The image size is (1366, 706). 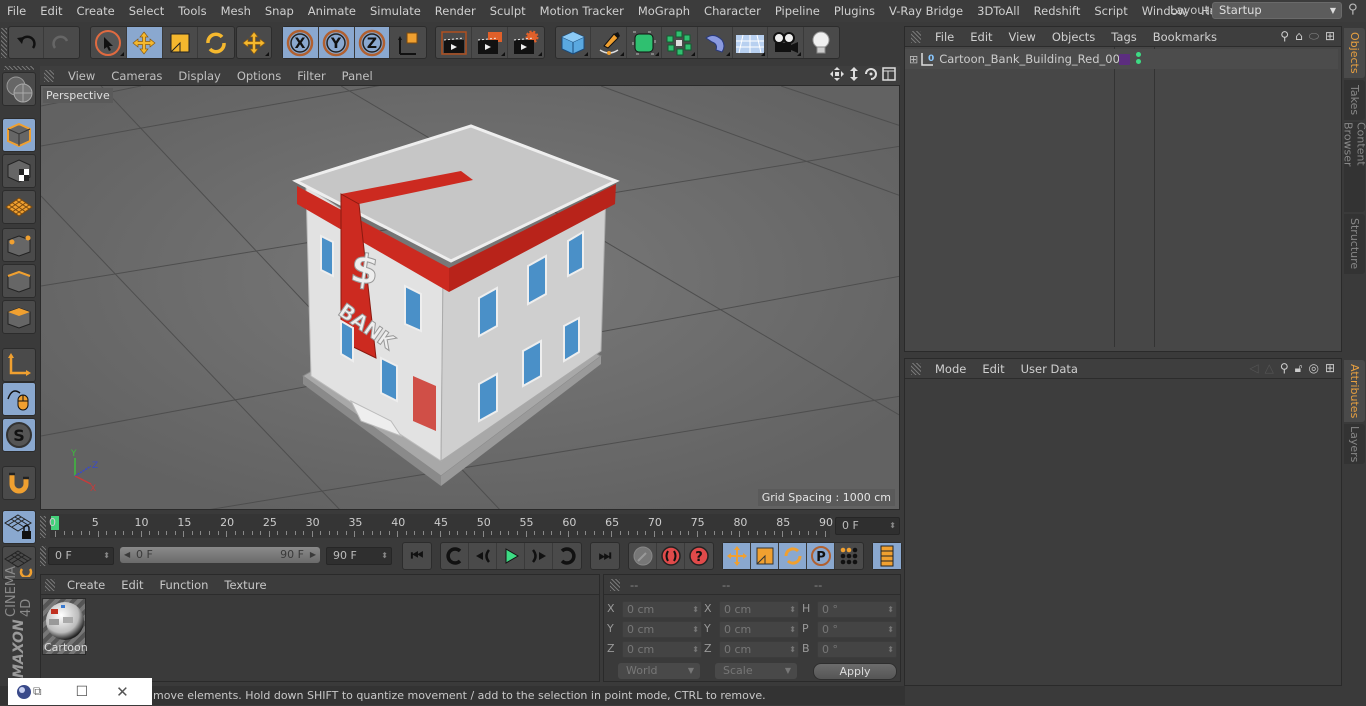 I want to click on menu-file: File, so click(x=16, y=11).